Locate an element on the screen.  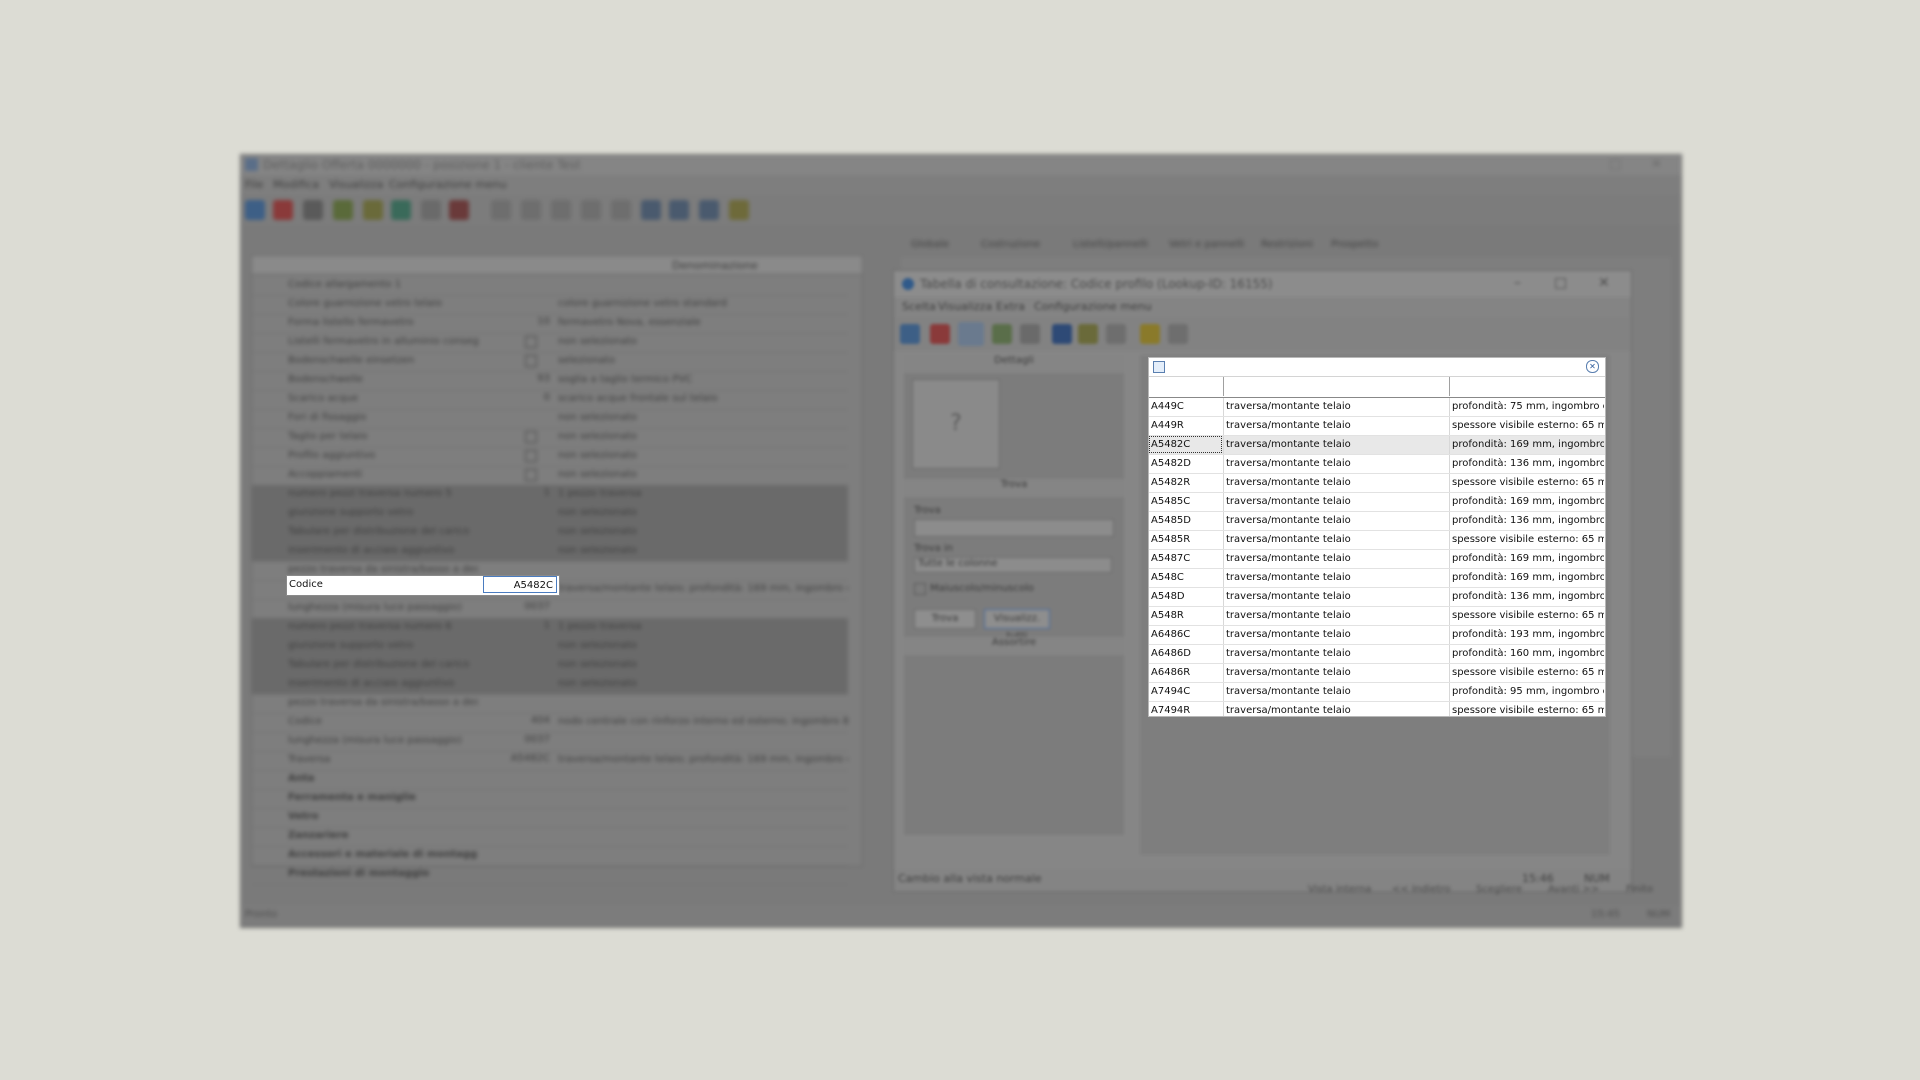
grid-row-value: 1 is located at coordinates (515, 494).